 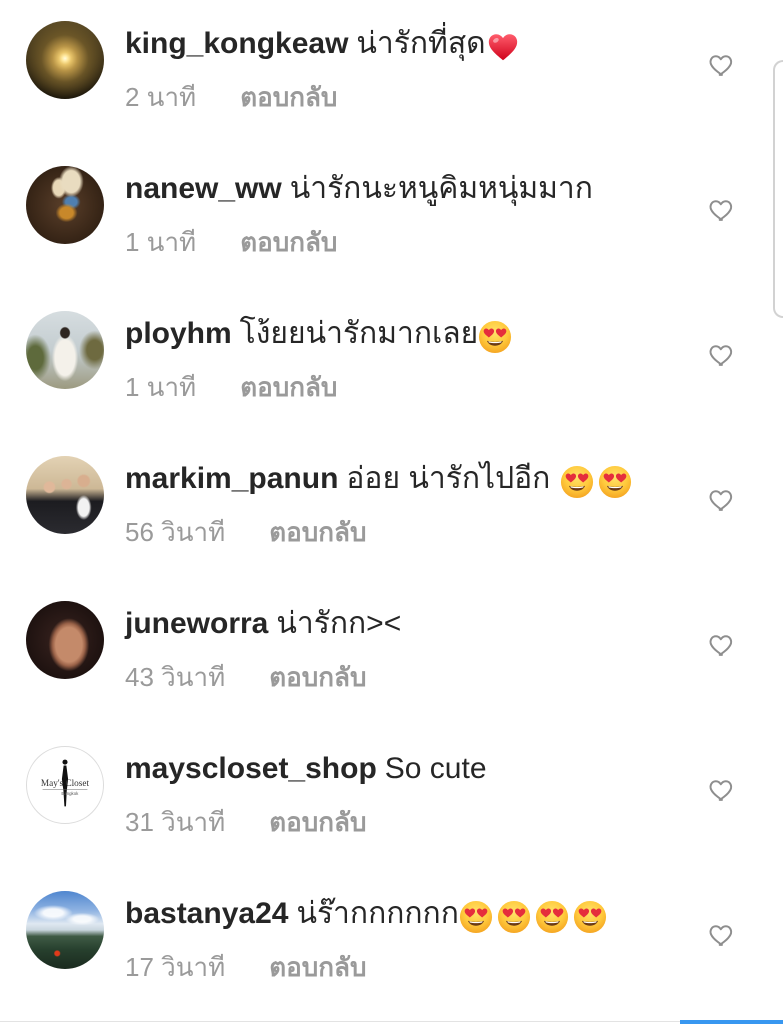 What do you see at coordinates (245, 532) in the screenshot?
I see `comment-meta: 56 วินาที ตอบกลับ` at bounding box center [245, 532].